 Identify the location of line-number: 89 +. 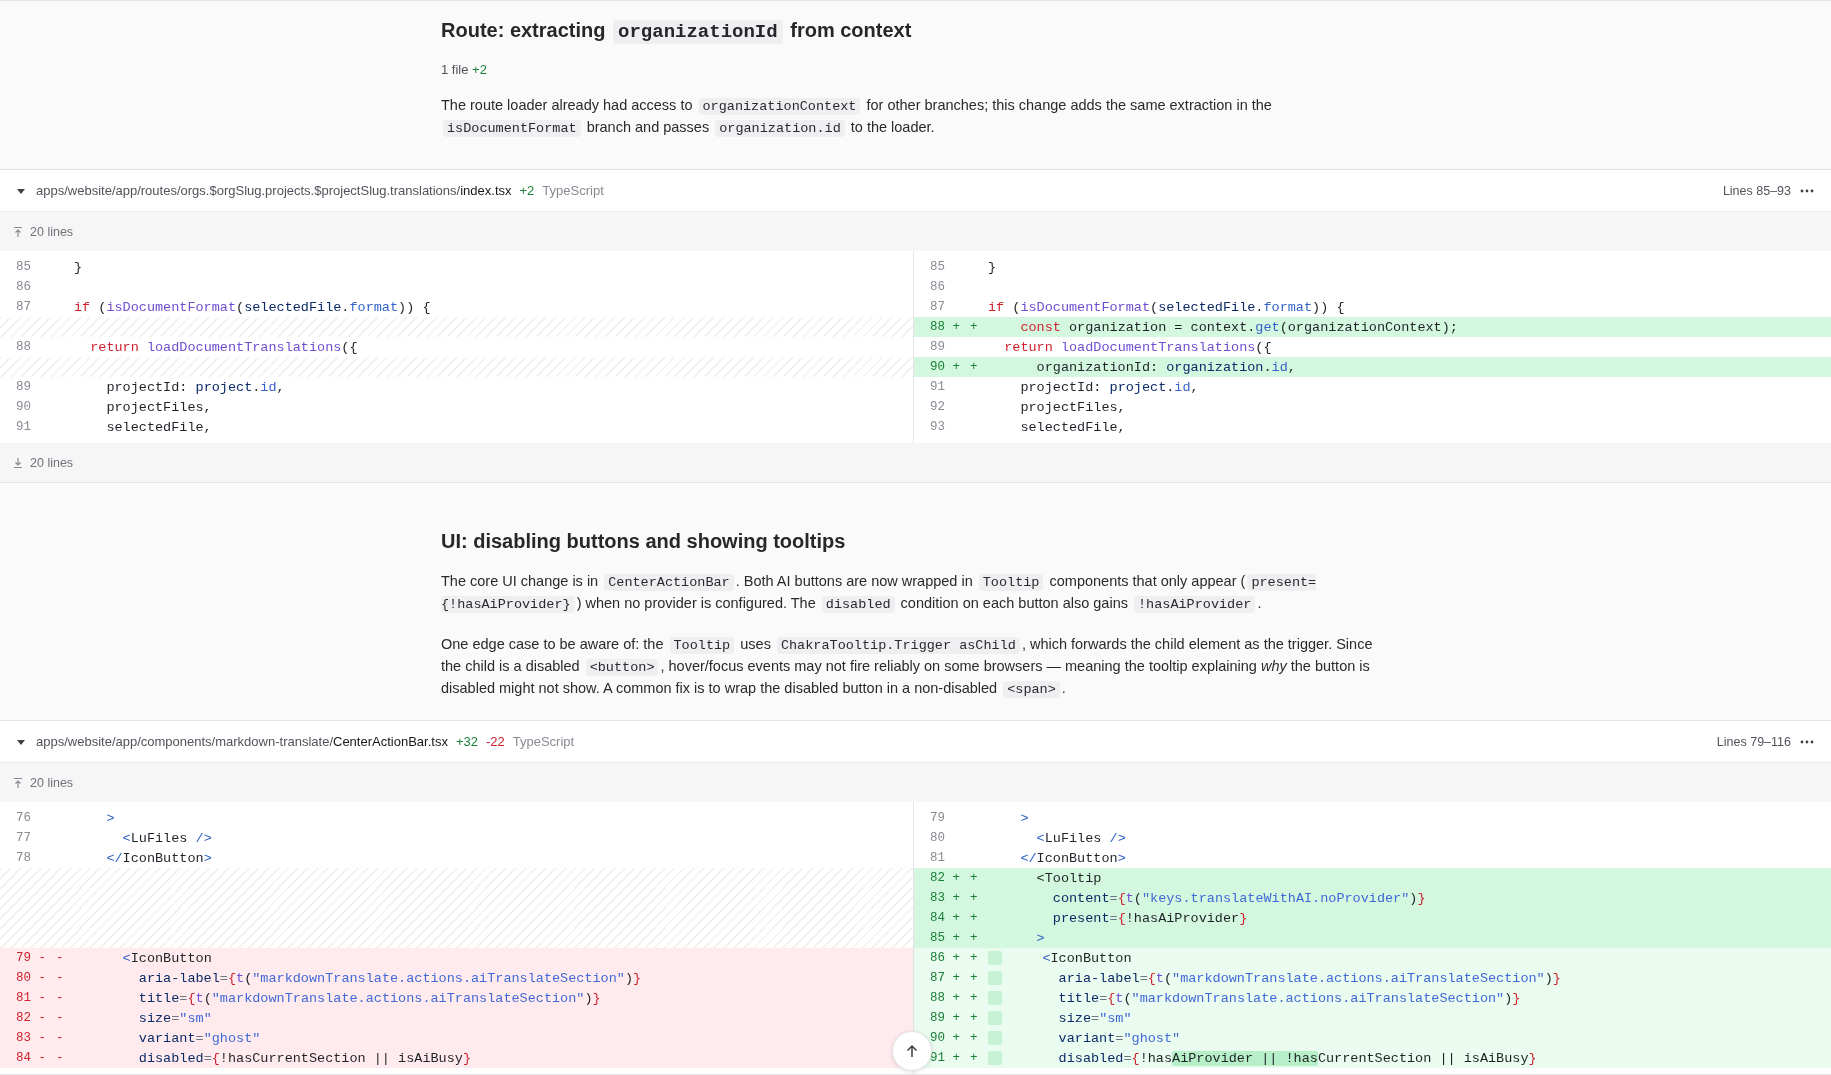
(945, 1018).